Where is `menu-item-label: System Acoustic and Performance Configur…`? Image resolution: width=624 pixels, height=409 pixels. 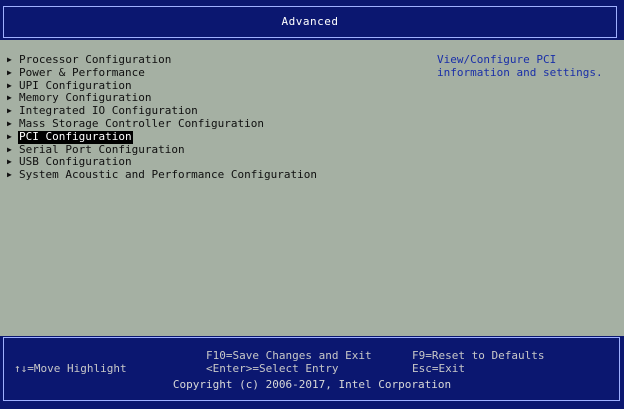 menu-item-label: System Acoustic and Performance Configur… is located at coordinates (168, 175).